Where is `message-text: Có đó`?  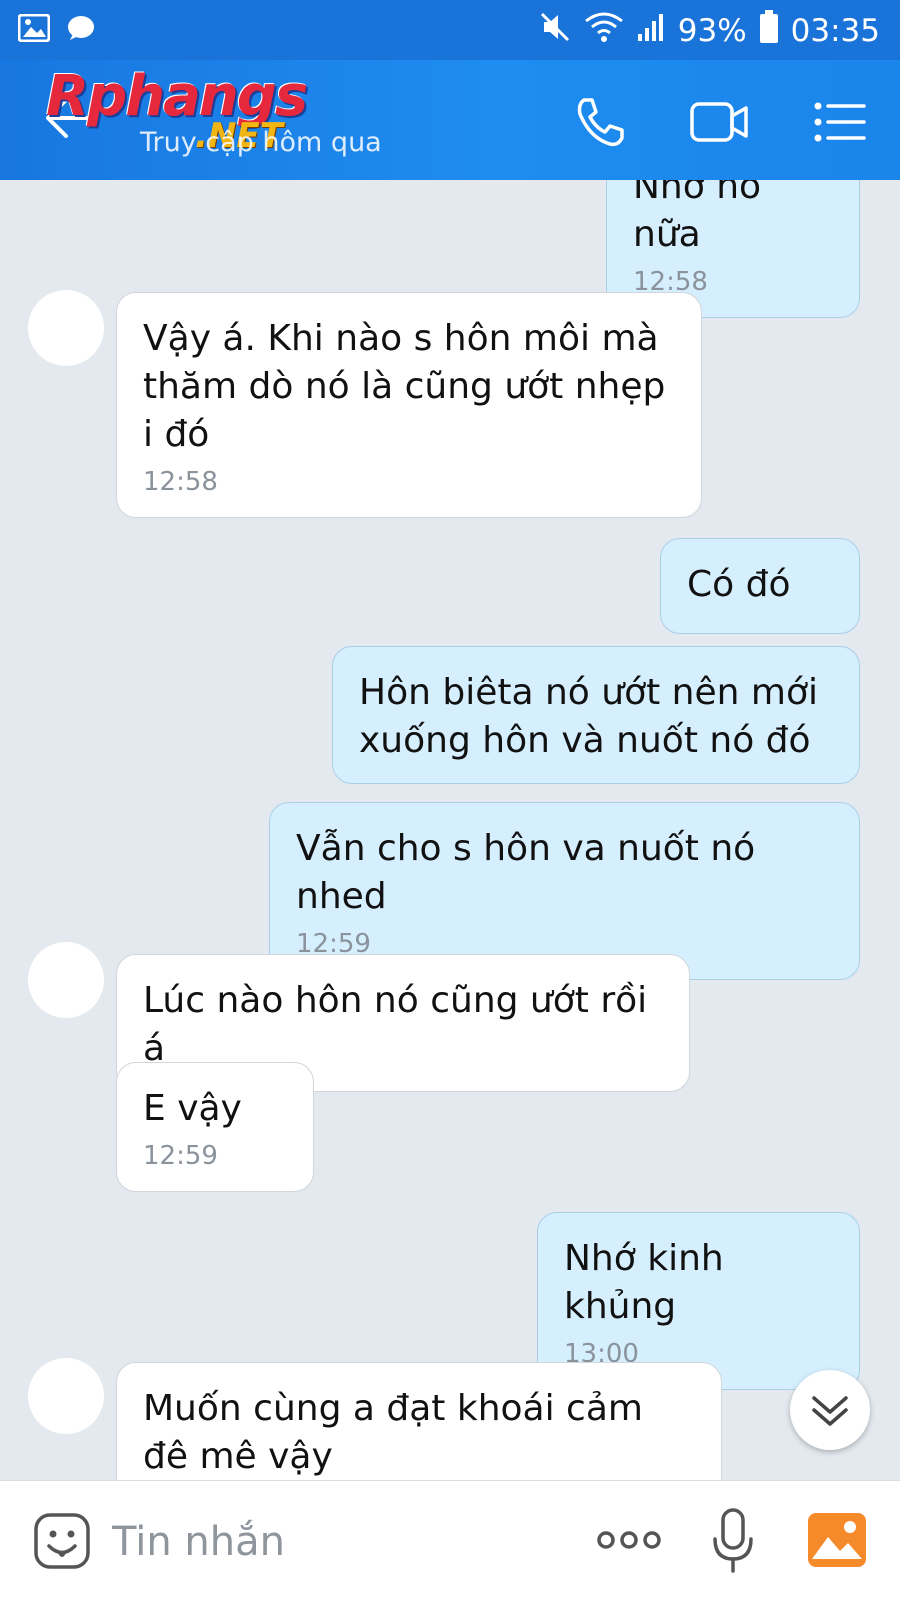 message-text: Có đó is located at coordinates (739, 584).